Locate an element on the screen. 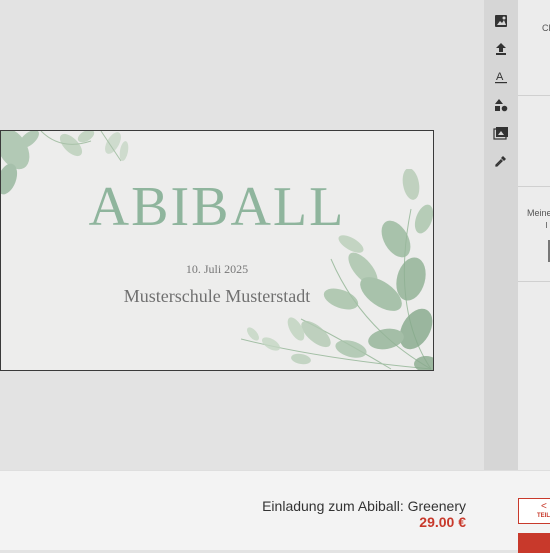  product-name: Einladung zum Abiball: Greenery is located at coordinates (364, 506).